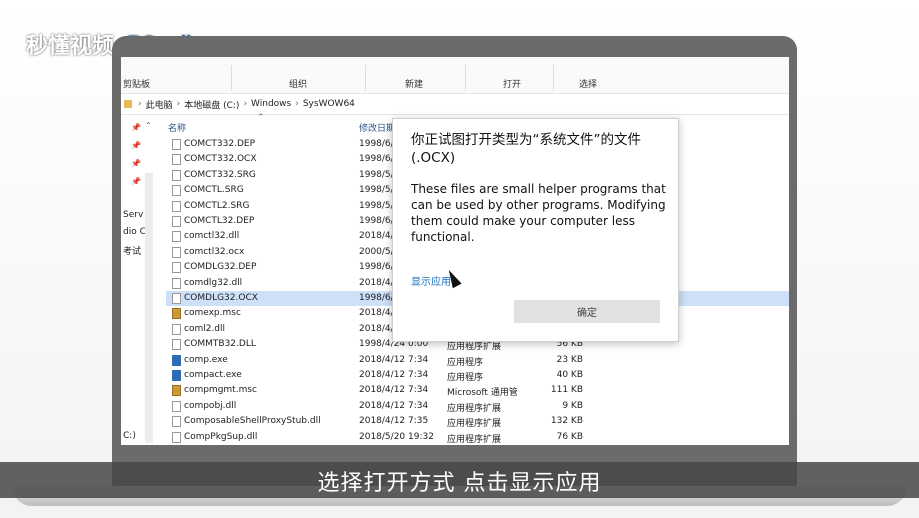 This screenshot has width=919, height=518. I want to click on file-size: 76 KB, so click(569, 436).